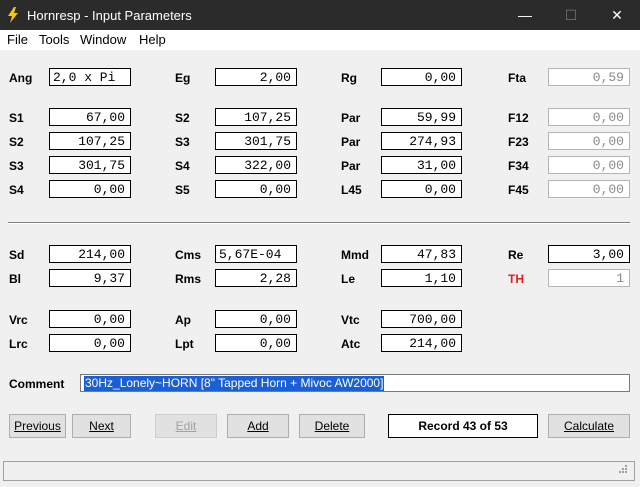  What do you see at coordinates (256, 165) in the screenshot?
I see `field-s4-b: 322,00` at bounding box center [256, 165].